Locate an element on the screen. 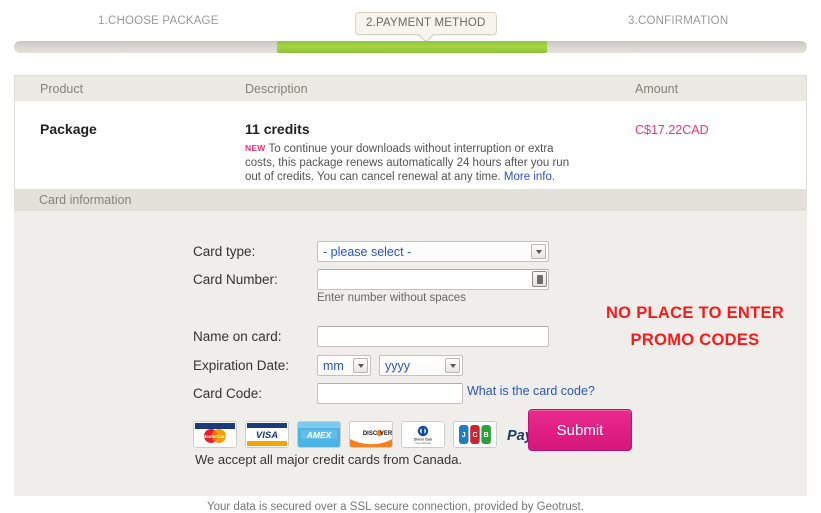  order-table-header: Product Description Amount is located at coordinates (410, 88).